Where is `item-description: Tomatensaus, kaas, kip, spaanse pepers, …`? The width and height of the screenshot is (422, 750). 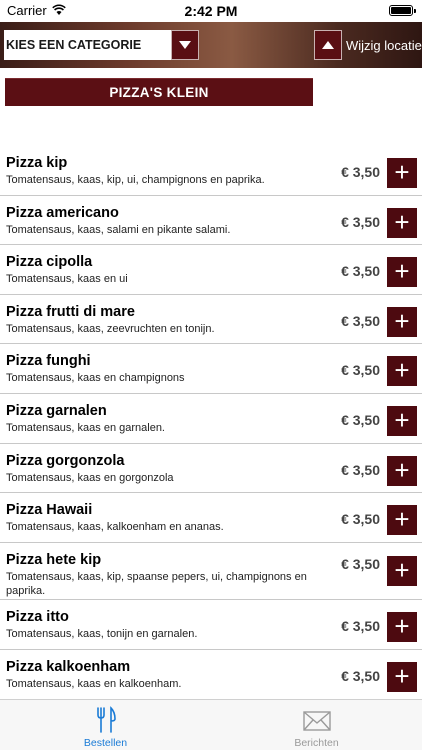
item-description: Tomatensaus, kaas, kip, spaanse pepers, … is located at coordinates (156, 583).